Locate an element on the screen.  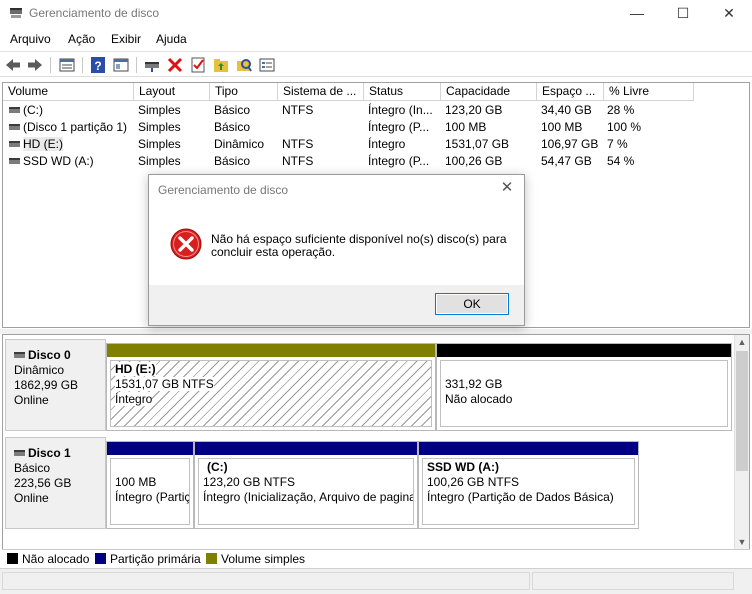
column-header-tipo: Tipo is located at coordinates (244, 92).